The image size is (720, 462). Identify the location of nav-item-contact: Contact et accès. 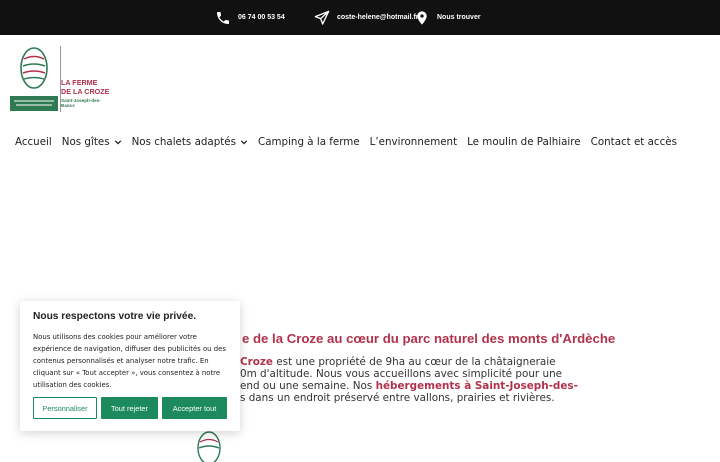
(634, 142).